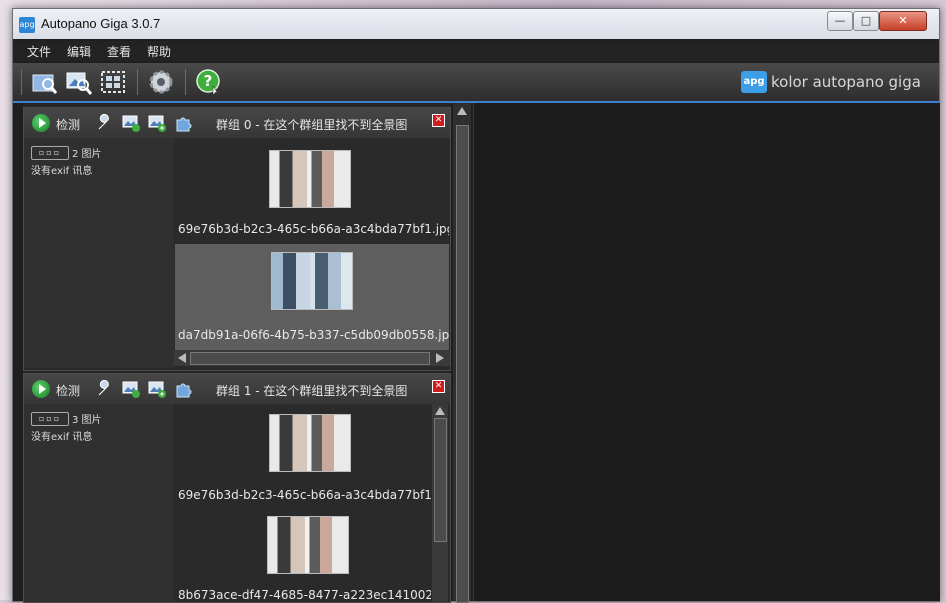 This screenshot has height=603, width=946. What do you see at coordinates (476, 83) in the screenshot?
I see `toolbar: ? apg kolor autopano giga` at bounding box center [476, 83].